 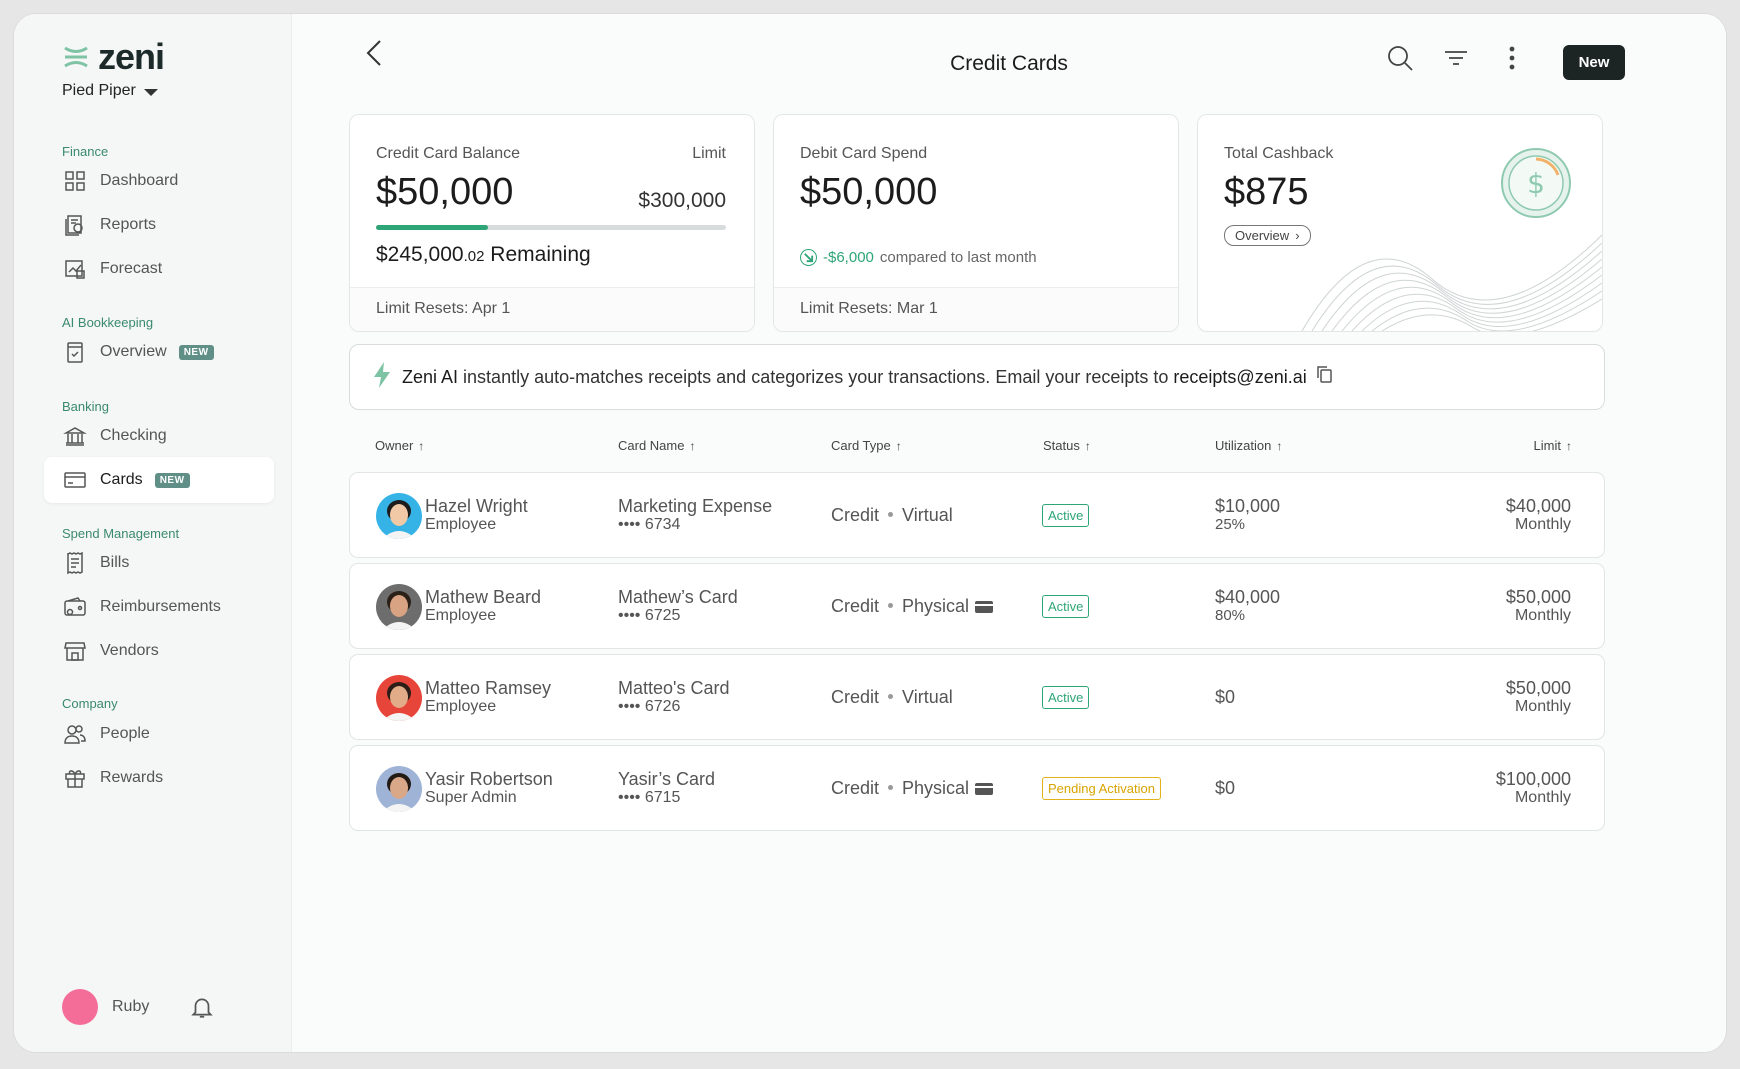 I want to click on sort-up-icon: ↑, so click(x=898, y=445).